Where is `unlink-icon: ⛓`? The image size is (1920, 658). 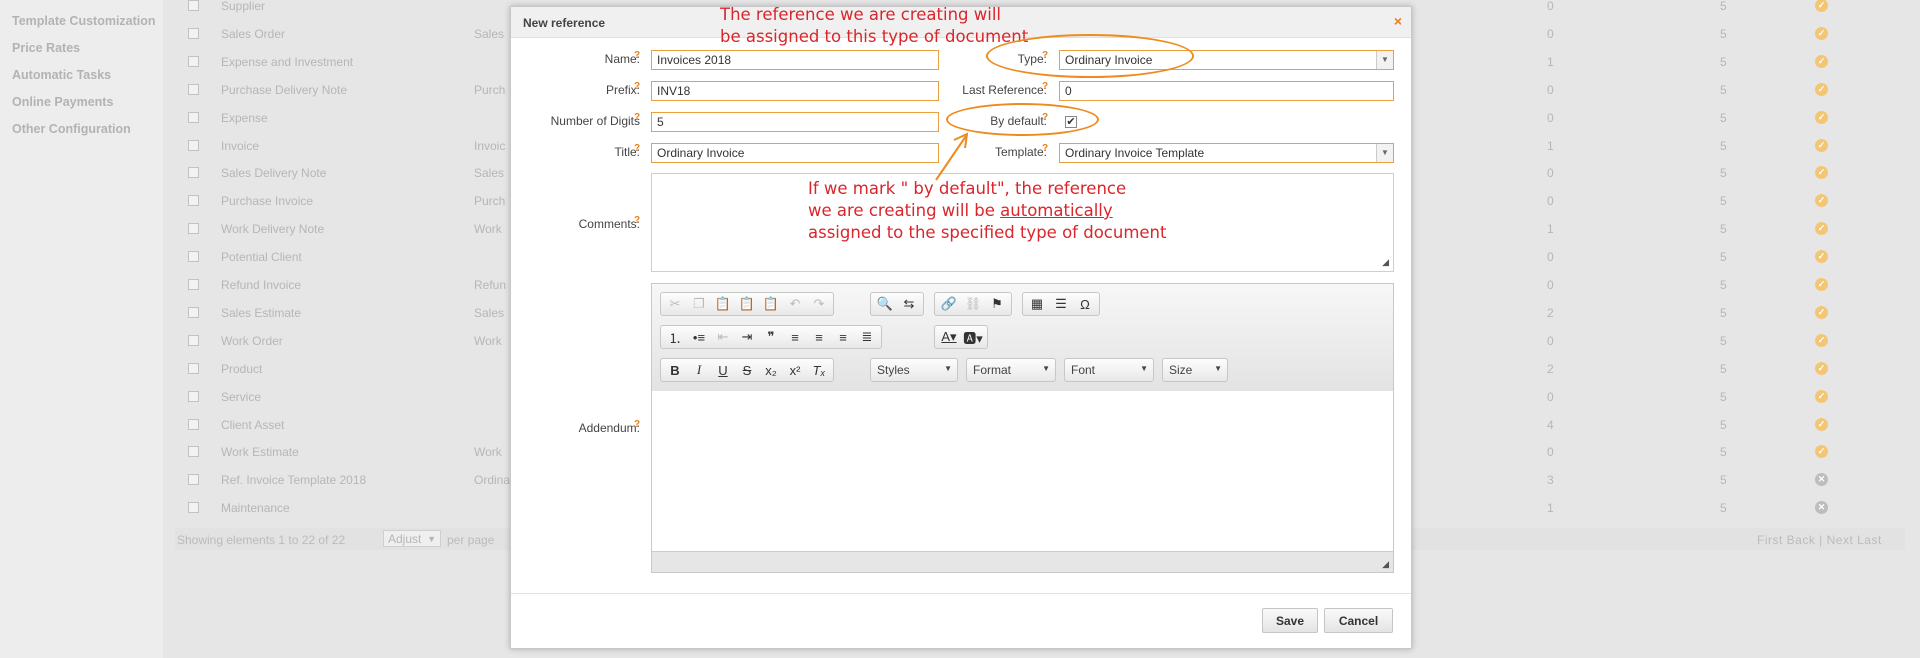 unlink-icon: ⛓ is located at coordinates (973, 304).